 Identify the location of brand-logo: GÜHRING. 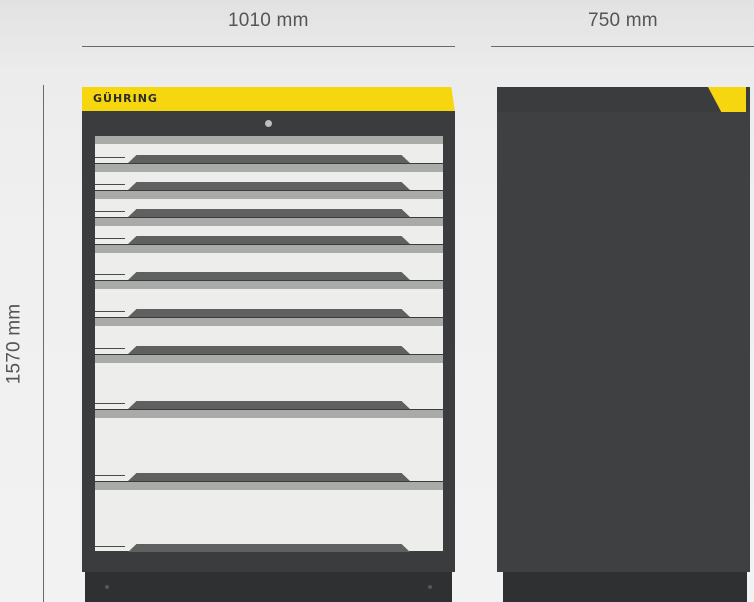
(125, 98).